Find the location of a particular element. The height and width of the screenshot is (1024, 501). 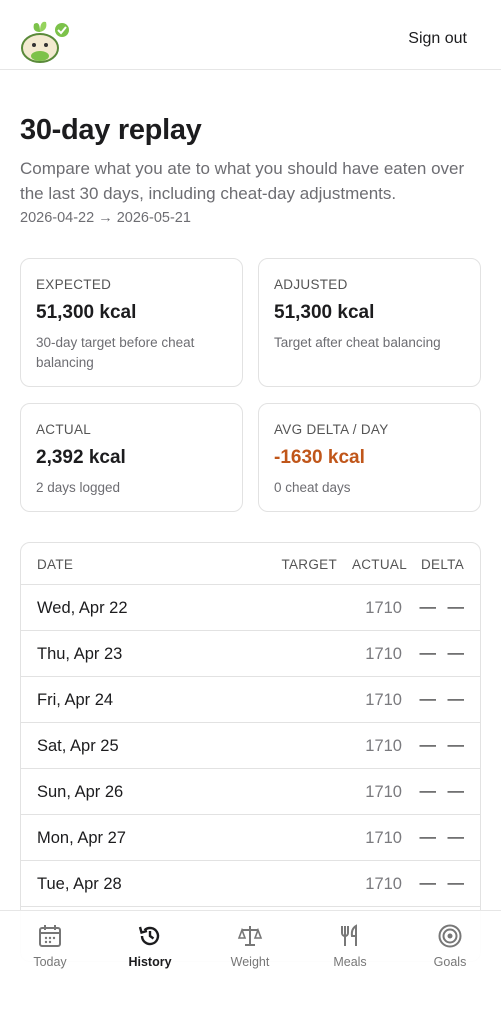

actual-card: ACTUAL 2,392 kcal 2 days logged is located at coordinates (131, 457).